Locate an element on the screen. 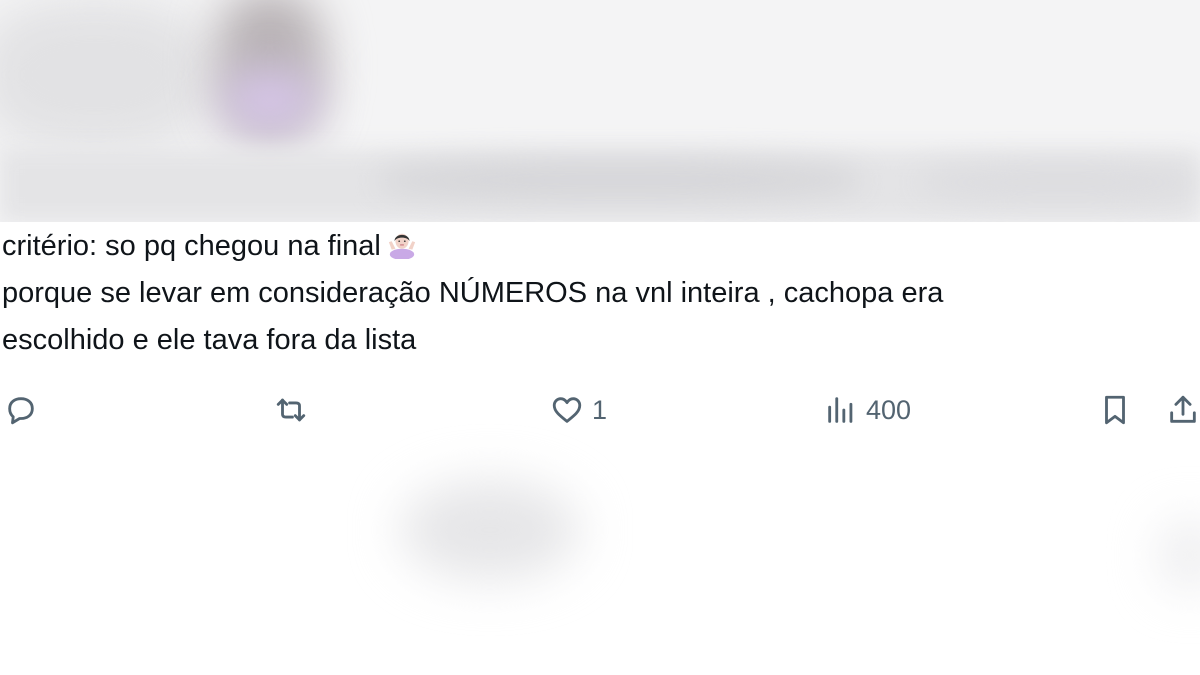  views-icon is located at coordinates (840, 410).